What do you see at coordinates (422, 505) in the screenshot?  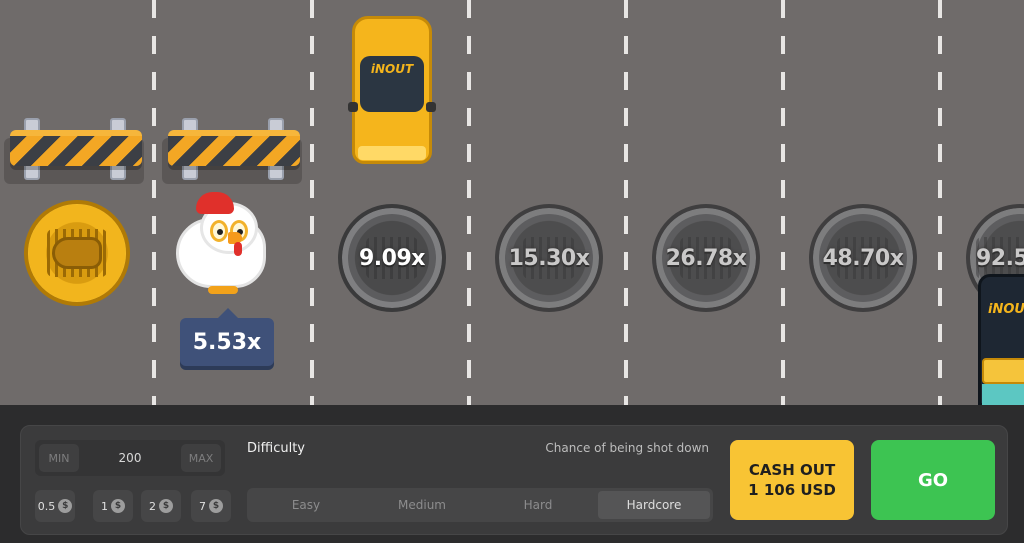 I see `difficulty-medium: Medium` at bounding box center [422, 505].